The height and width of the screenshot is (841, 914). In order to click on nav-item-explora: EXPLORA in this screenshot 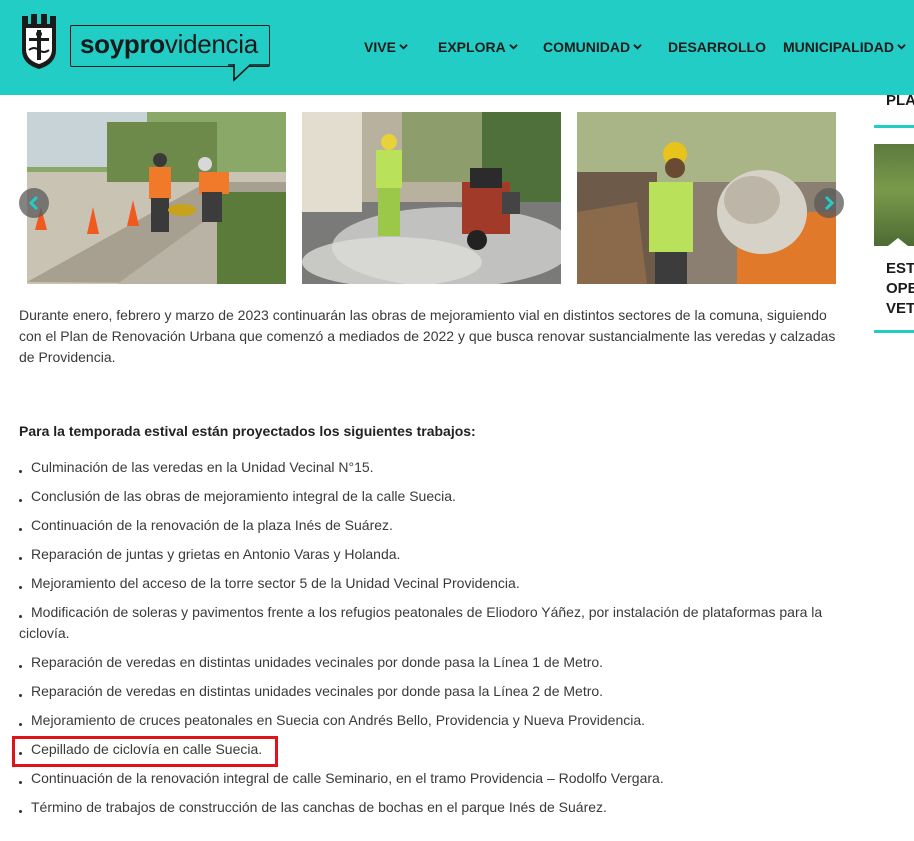, I will do `click(478, 47)`.